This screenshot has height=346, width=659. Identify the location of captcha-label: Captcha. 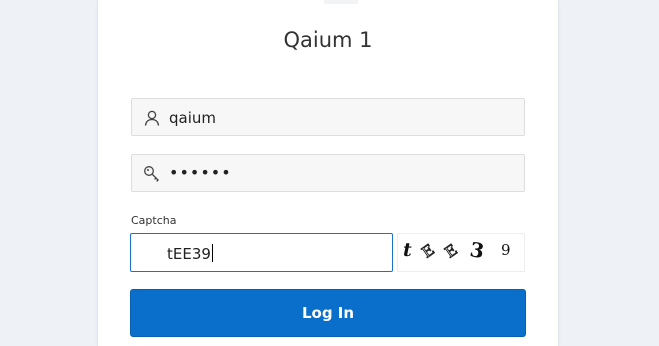
(154, 220).